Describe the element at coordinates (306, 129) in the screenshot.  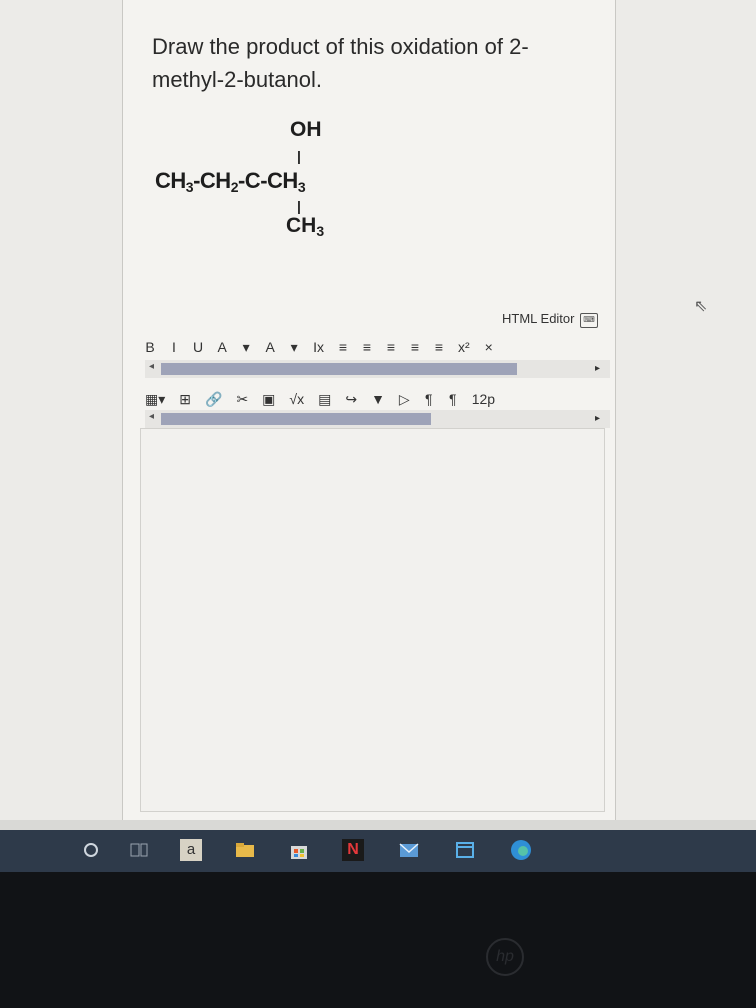
I see `structure-oh: OH` at that location.